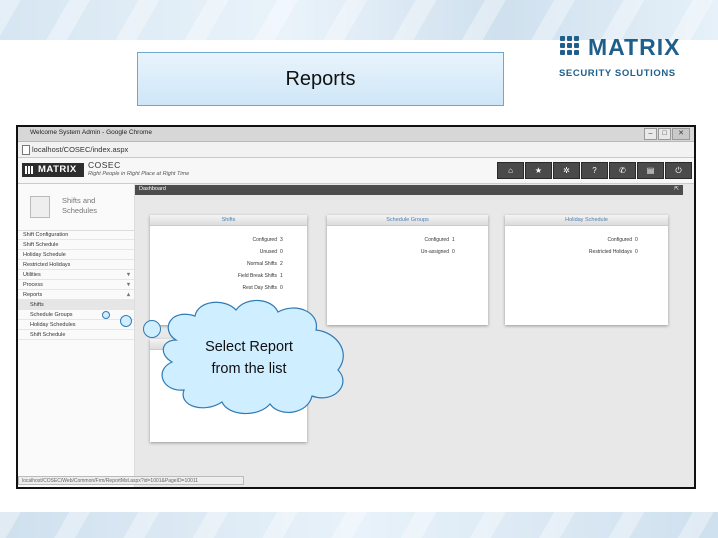 The height and width of the screenshot is (538, 718). I want to click on callout-text: Select Report from the list, so click(249, 358).